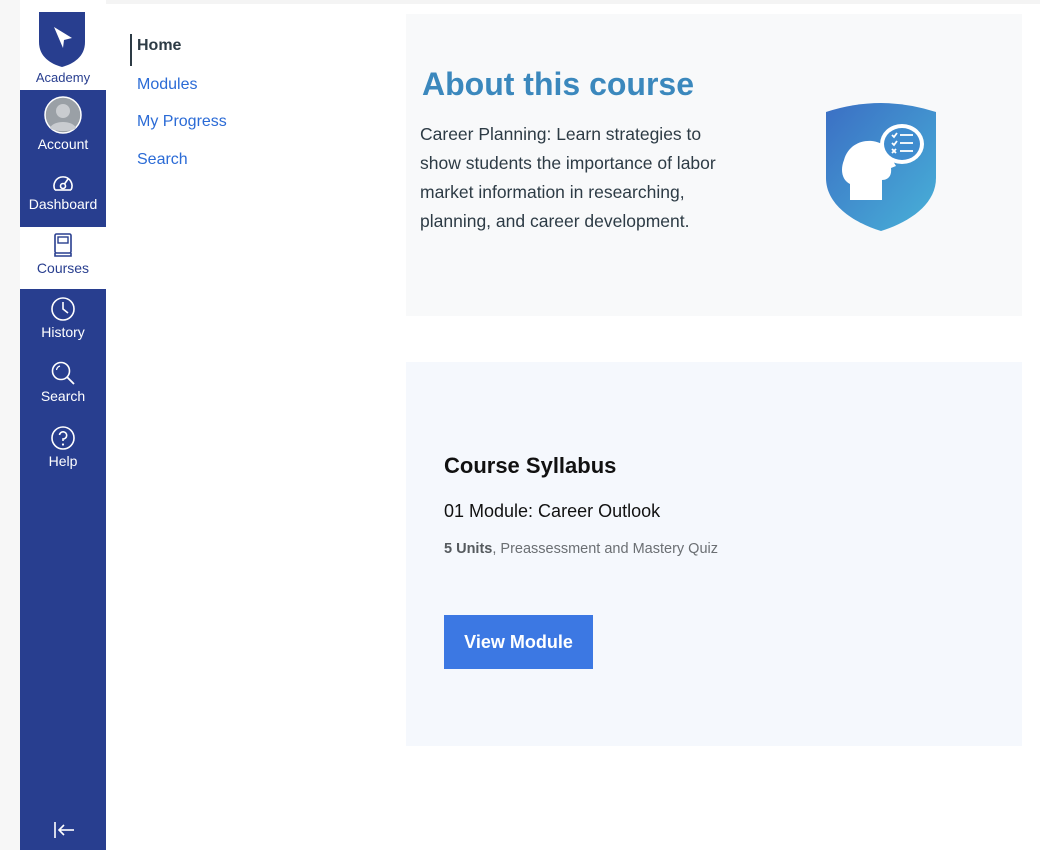 This screenshot has width=1040, height=850. Describe the element at coordinates (518, 642) in the screenshot. I see `view-module-button: View Module` at that location.